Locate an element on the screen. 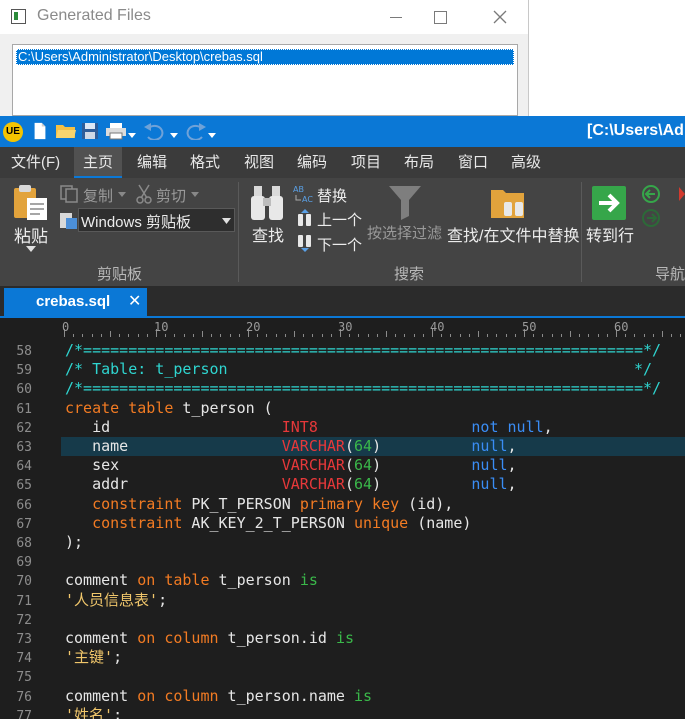  code-line: /* Table: t_person */ is located at coordinates (358, 369).